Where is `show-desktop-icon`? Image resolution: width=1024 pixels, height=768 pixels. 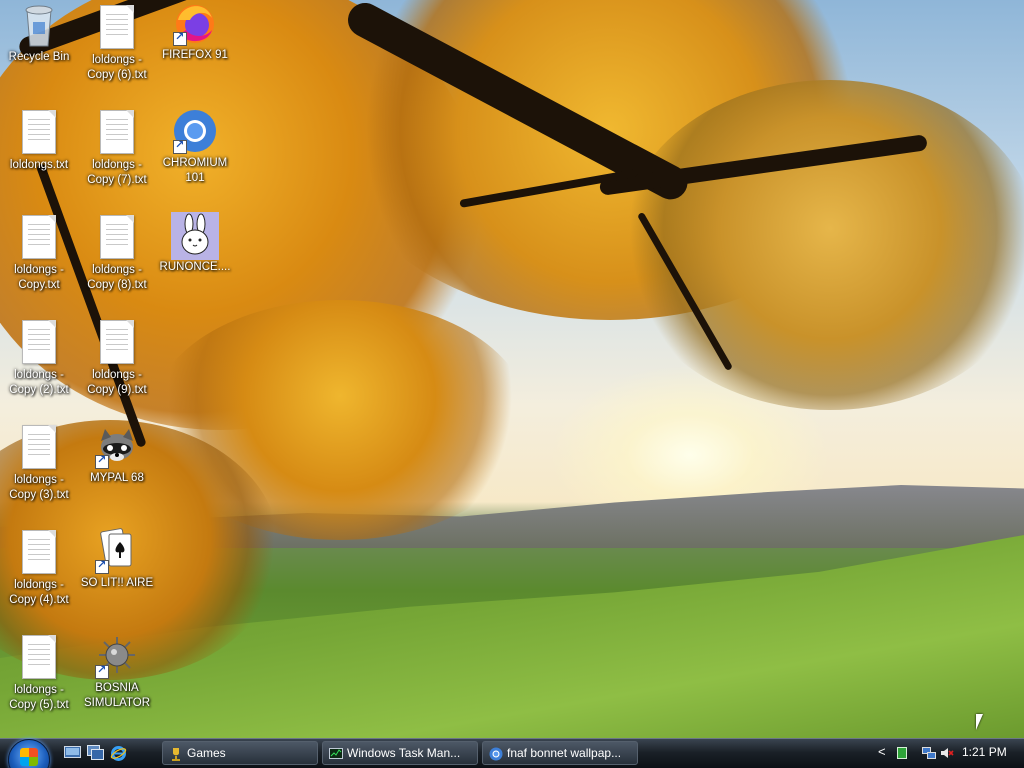
show-desktop-icon is located at coordinates (72, 752).